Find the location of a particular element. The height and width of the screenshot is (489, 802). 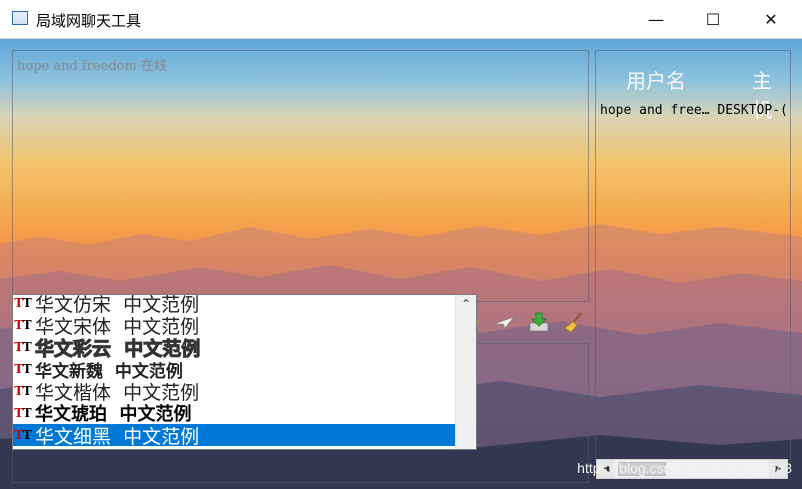

table-row: hope and free… DESKTOP-( is located at coordinates (694, 110).